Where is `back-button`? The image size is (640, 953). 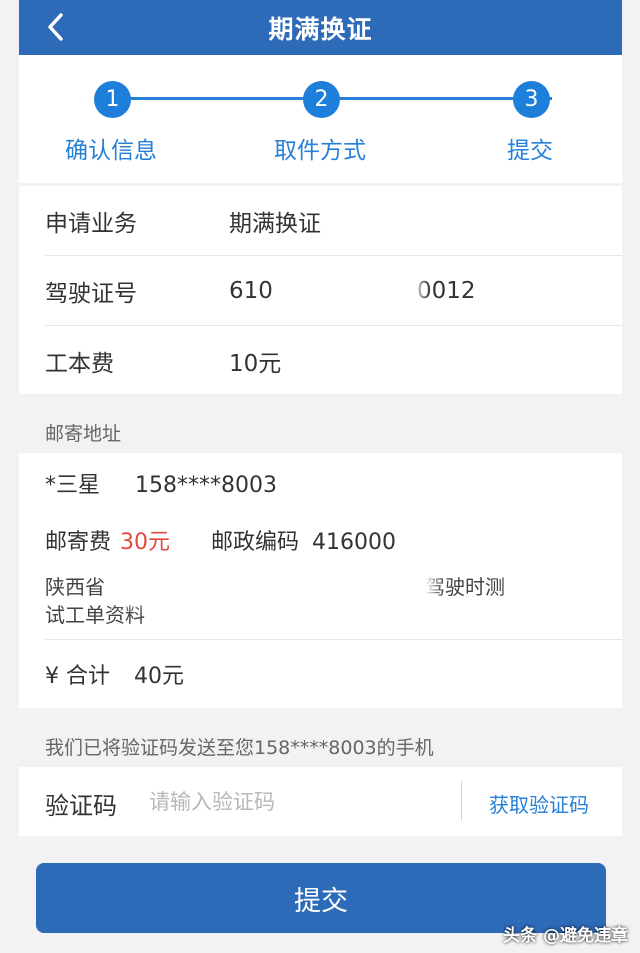
back-button is located at coordinates (60, 27).